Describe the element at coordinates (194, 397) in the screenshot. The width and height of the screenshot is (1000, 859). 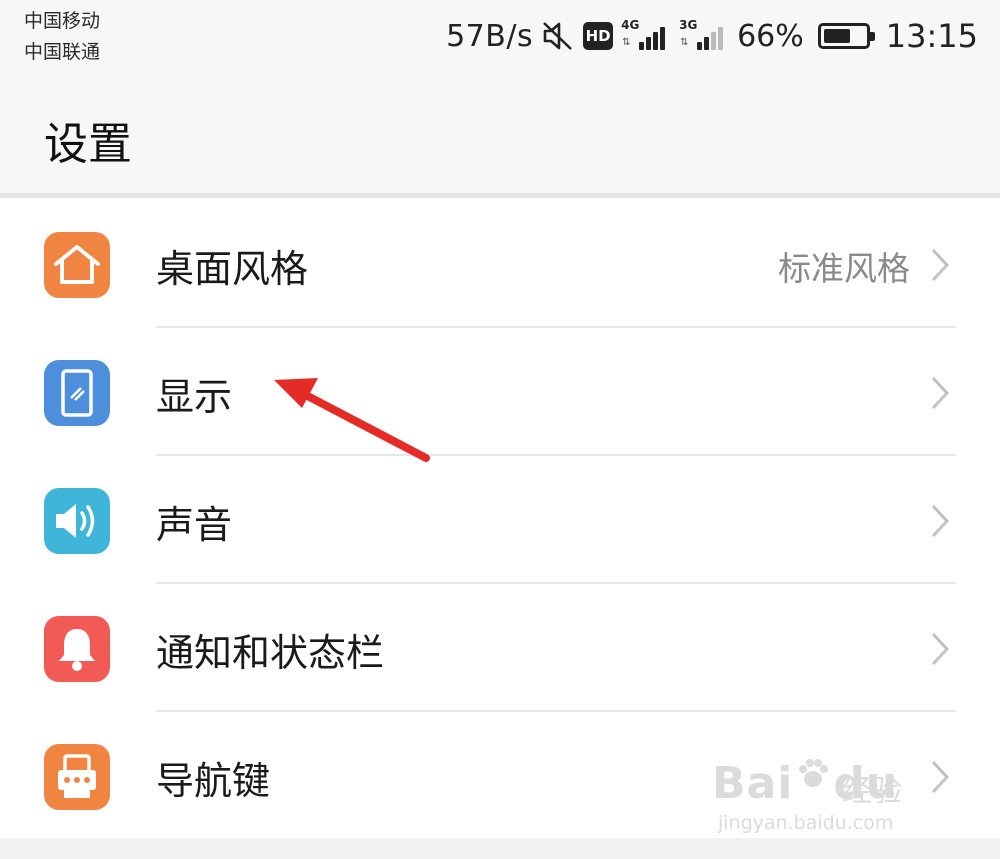
I see `settings-item-label: 显示` at that location.